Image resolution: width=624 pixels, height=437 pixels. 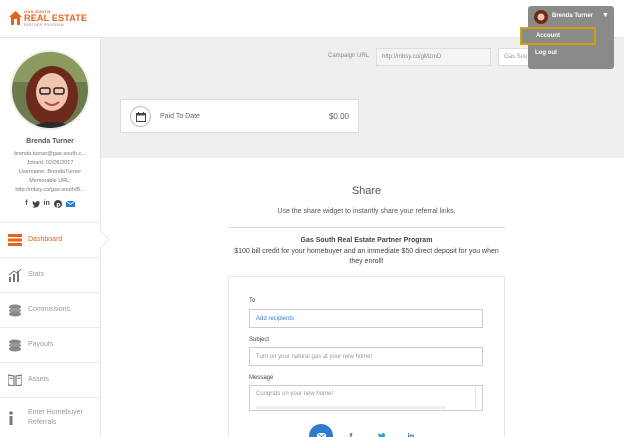 I want to click on profile-social-links: f in p, so click(x=50, y=204).